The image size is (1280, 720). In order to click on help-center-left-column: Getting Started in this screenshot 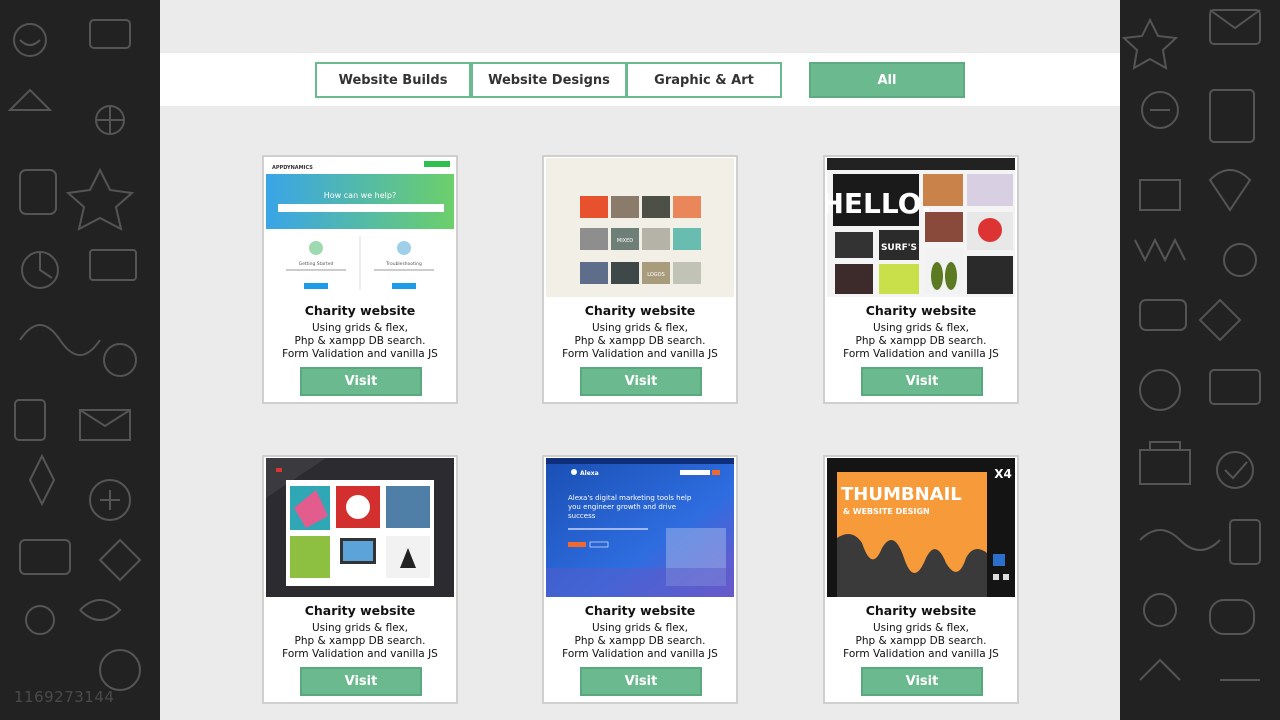, I will do `click(316, 264)`.